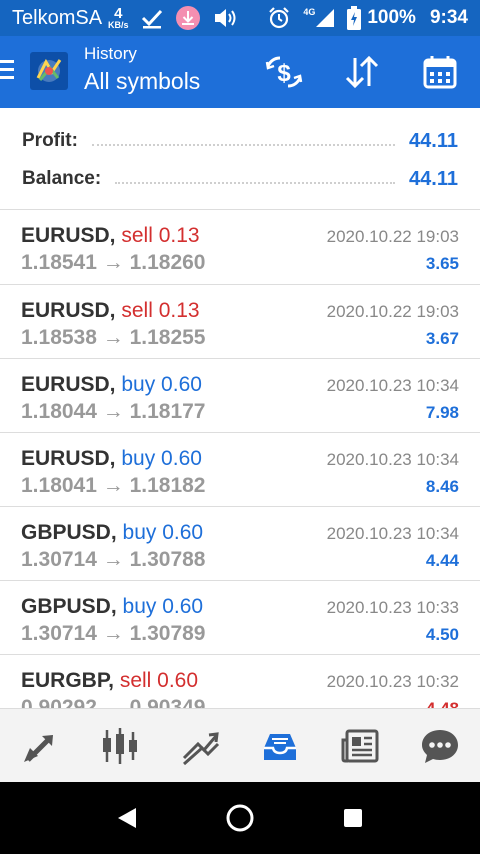 The image size is (480, 854). Describe the element at coordinates (110, 680) in the screenshot. I see `trade-symbol: EURGBP, sell 0.60` at that location.